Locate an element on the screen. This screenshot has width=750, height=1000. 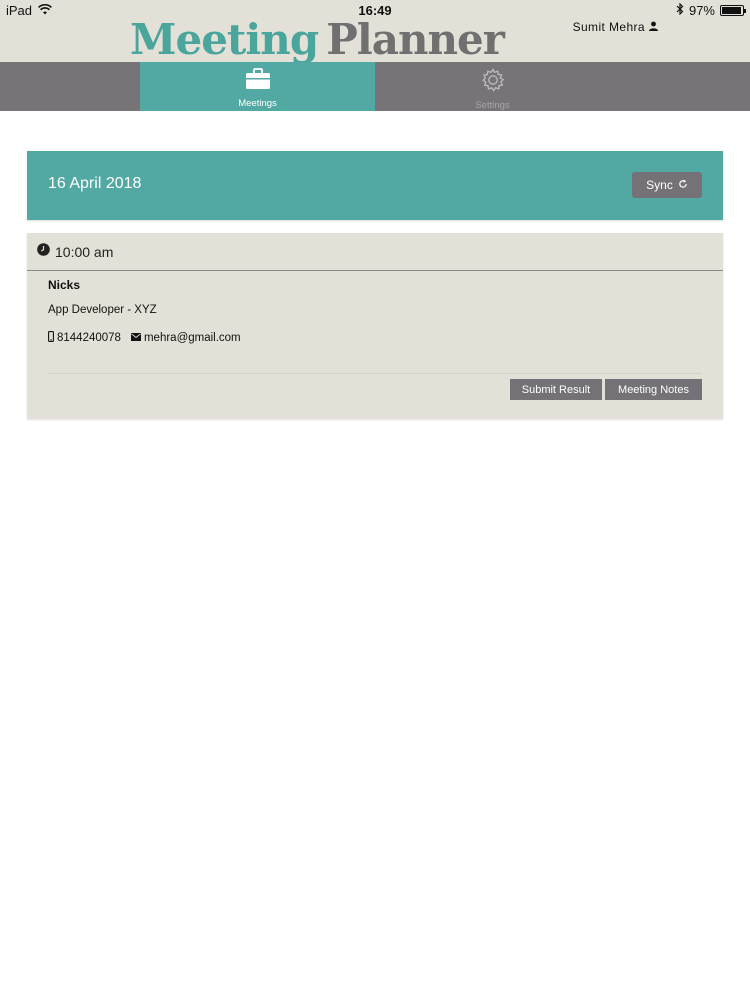
clock-icon is located at coordinates (43, 251).